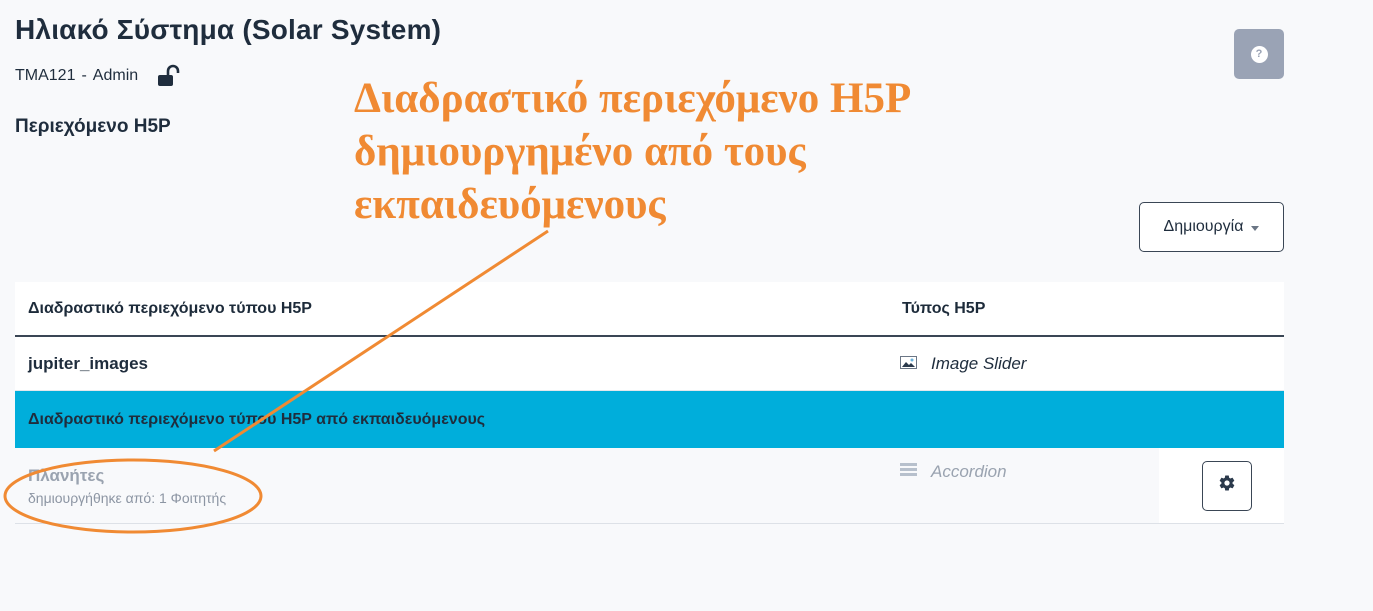  Describe the element at coordinates (452, 364) in the screenshot. I see `content-title-link: jupiter_images` at that location.